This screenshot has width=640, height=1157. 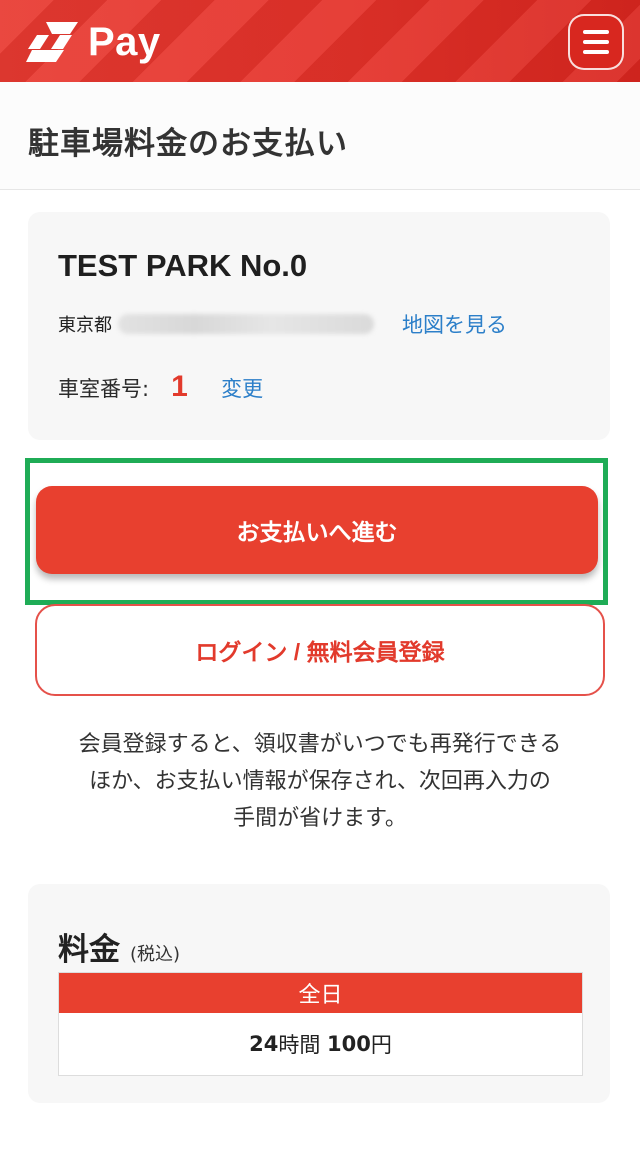 I want to click on parking-name: TEST PARK No.0, so click(x=183, y=265).